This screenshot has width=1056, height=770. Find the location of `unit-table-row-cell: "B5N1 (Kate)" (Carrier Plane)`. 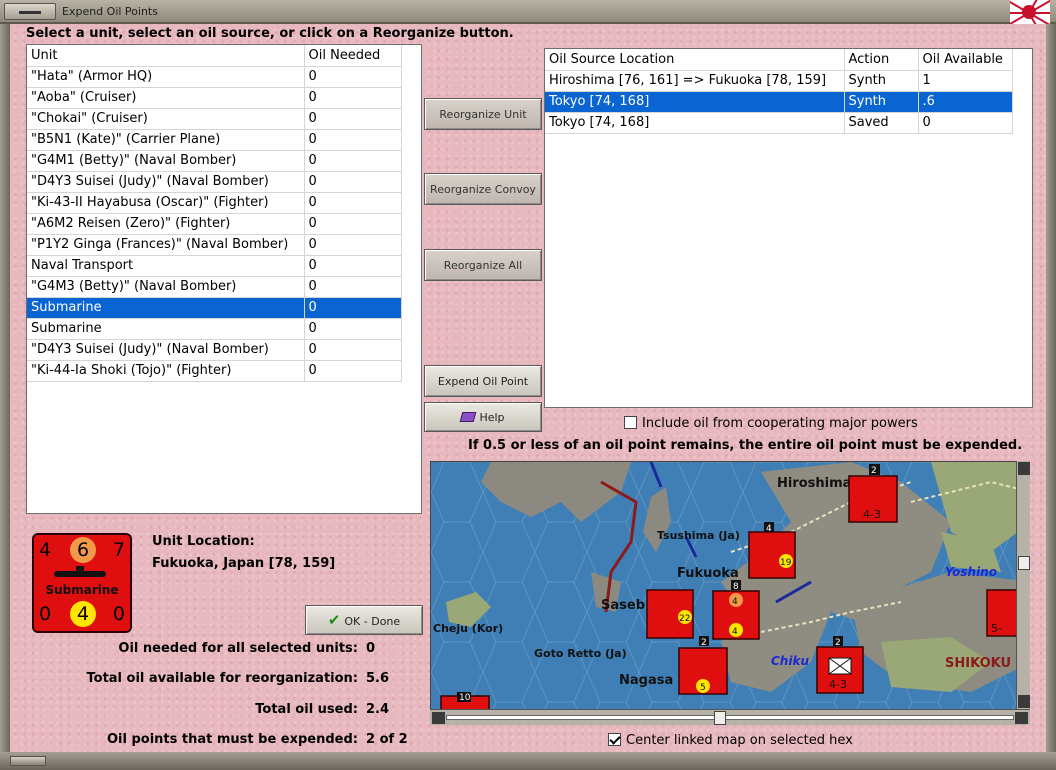

unit-table-row-cell: "B5N1 (Kate)" (Carrier Plane) is located at coordinates (166, 140).